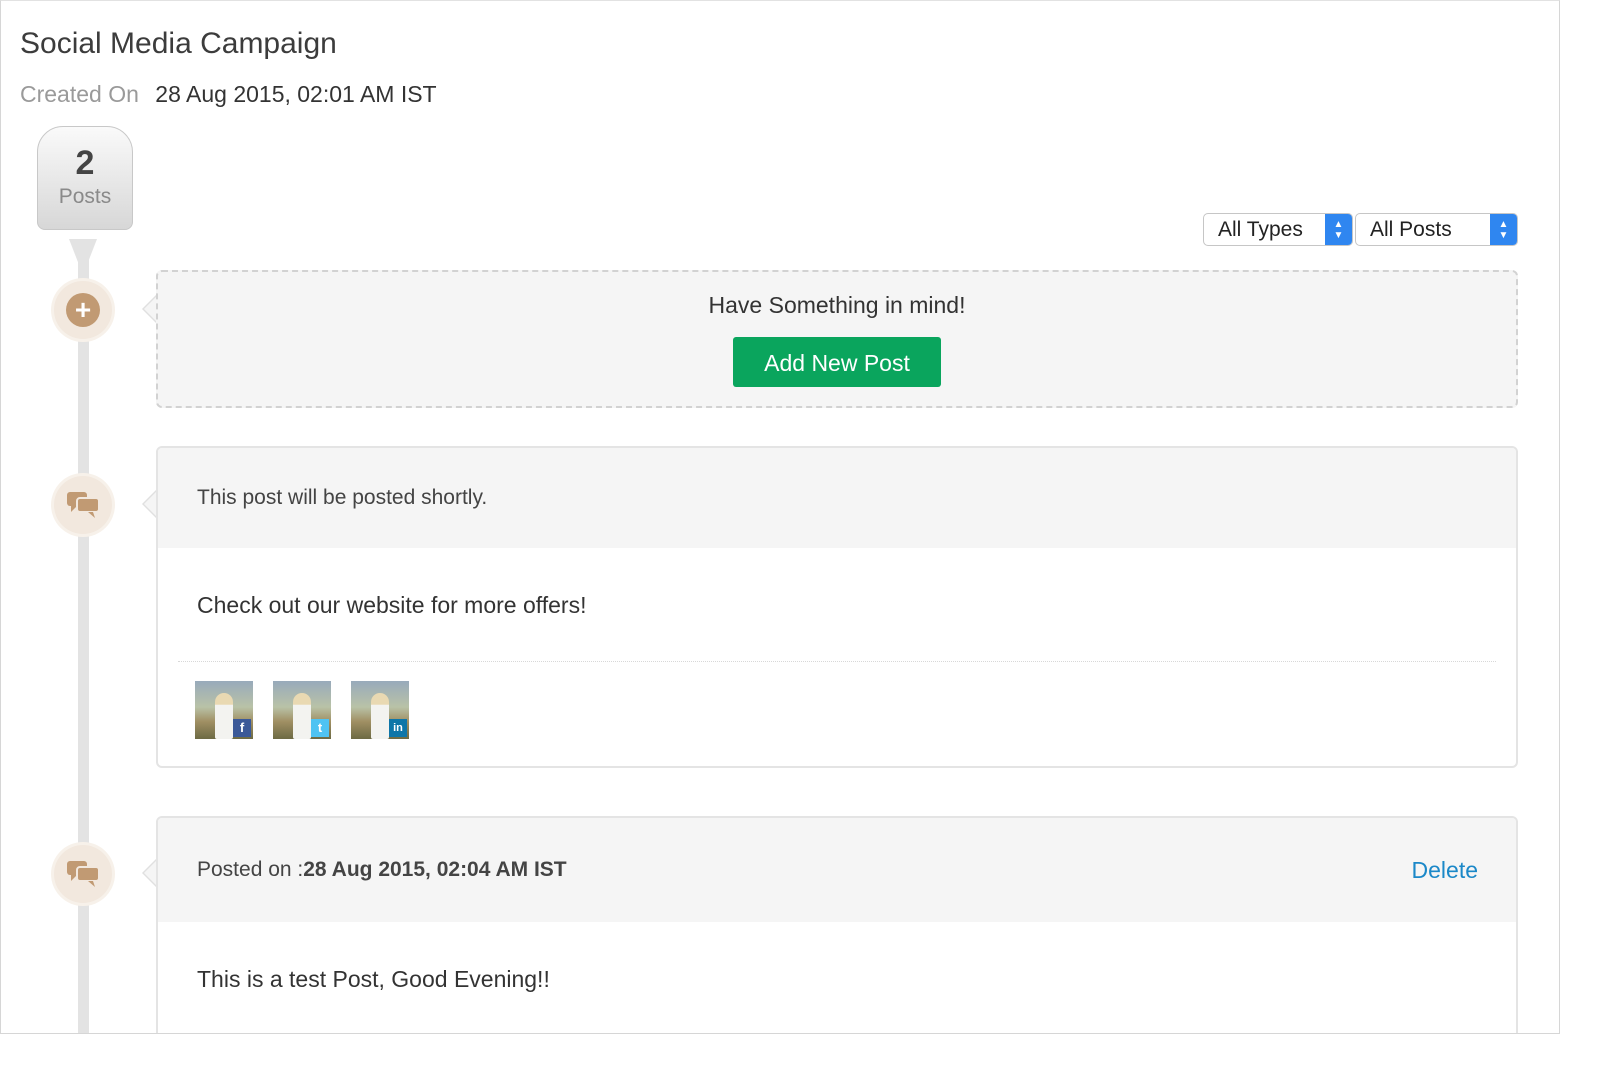 This screenshot has width=1608, height=1070. I want to click on post-status: This post will be posted shortly., so click(342, 497).